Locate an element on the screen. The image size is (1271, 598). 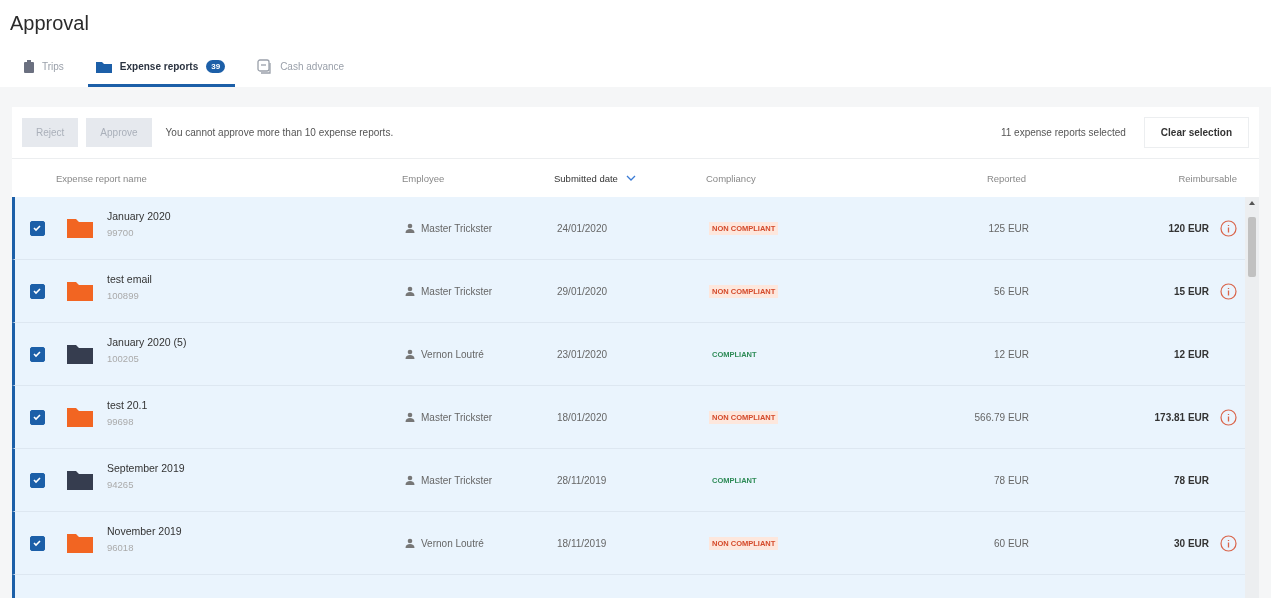
selection-count: 11 expense reports selected is located at coordinates (1063, 132).